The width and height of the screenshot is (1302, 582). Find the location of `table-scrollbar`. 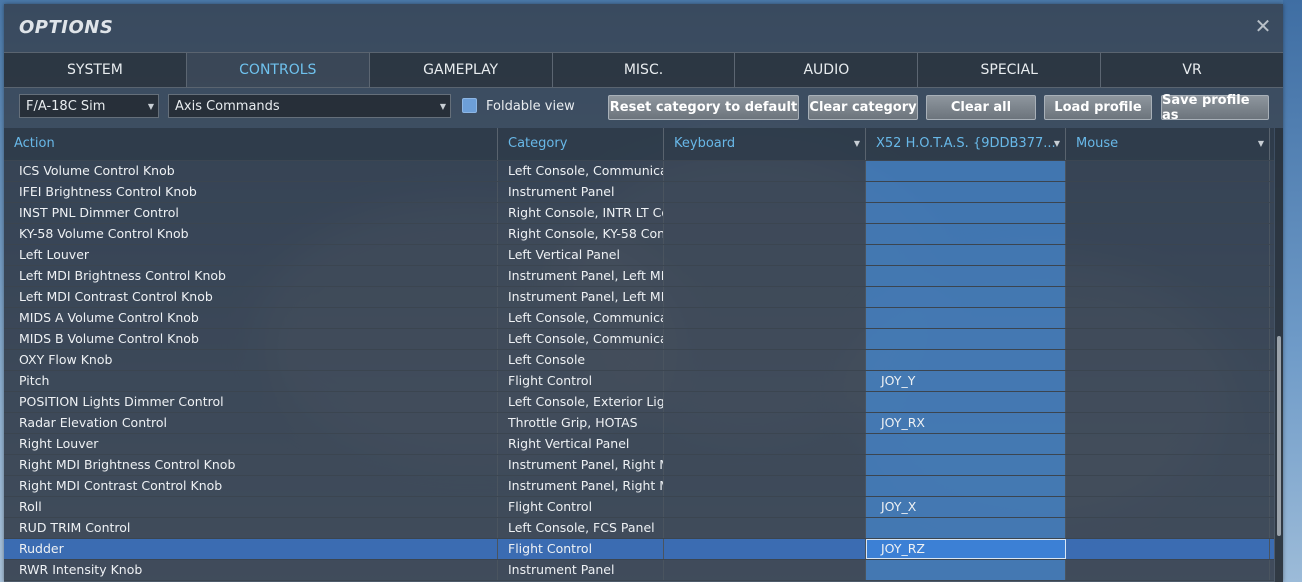

table-scrollbar is located at coordinates (1279, 355).